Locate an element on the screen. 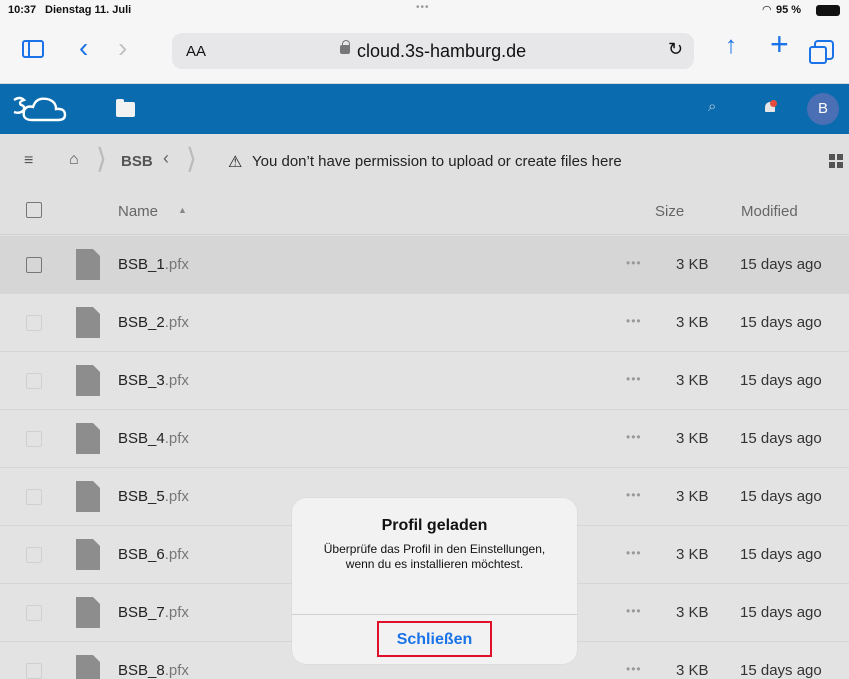 The image size is (849, 679). lock-icon is located at coordinates (345, 47).